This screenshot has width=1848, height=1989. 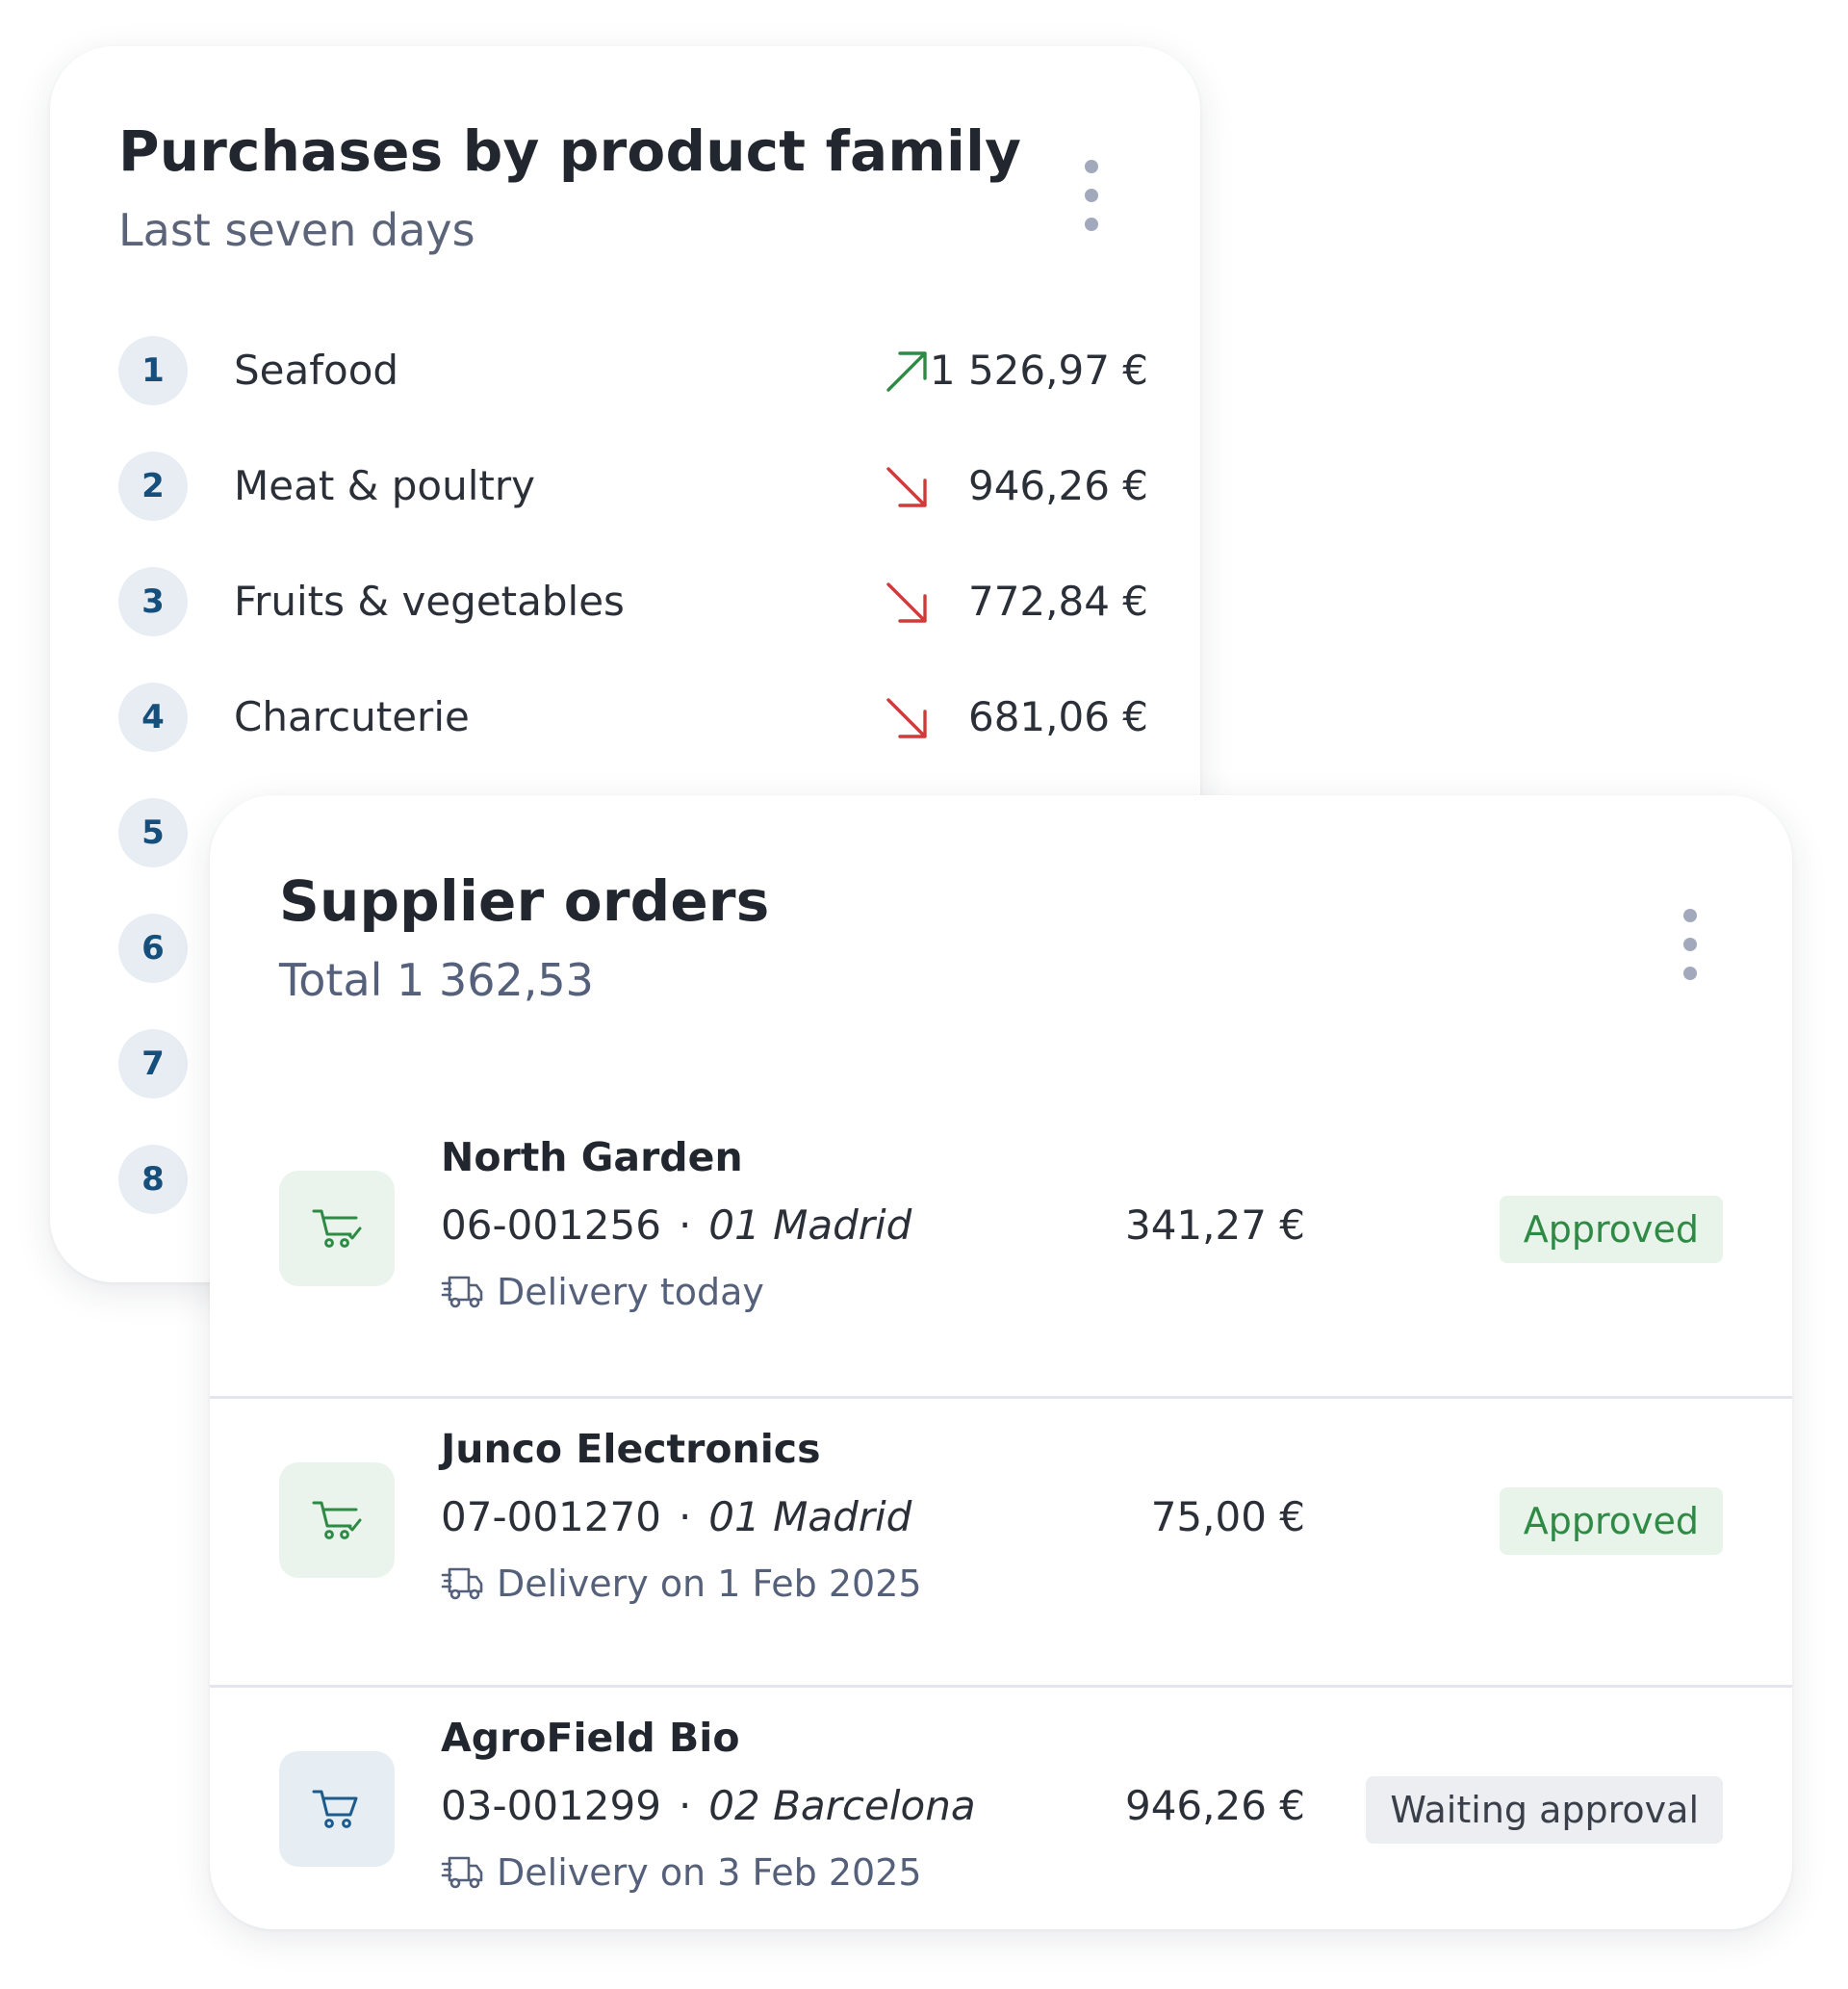 What do you see at coordinates (153, 370) in the screenshot?
I see `rank-badge: 1` at bounding box center [153, 370].